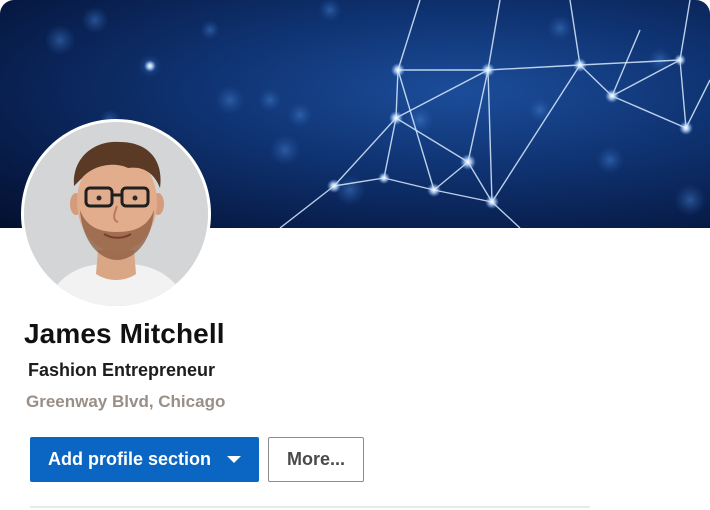 This screenshot has width=710, height=510. I want to click on avatar-portrait, so click(116, 214).